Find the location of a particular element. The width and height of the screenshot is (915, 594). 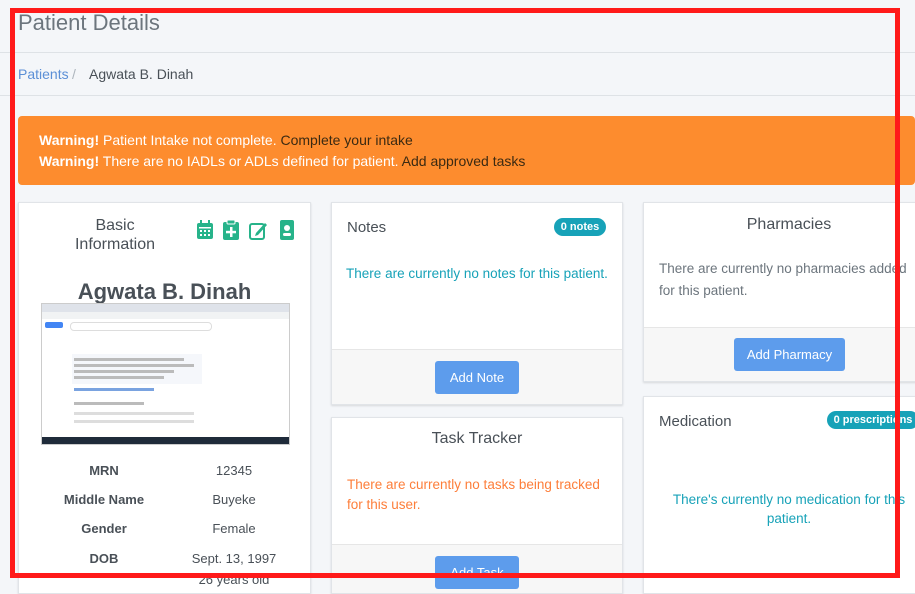

attached-screenshot-image is located at coordinates (165, 374).